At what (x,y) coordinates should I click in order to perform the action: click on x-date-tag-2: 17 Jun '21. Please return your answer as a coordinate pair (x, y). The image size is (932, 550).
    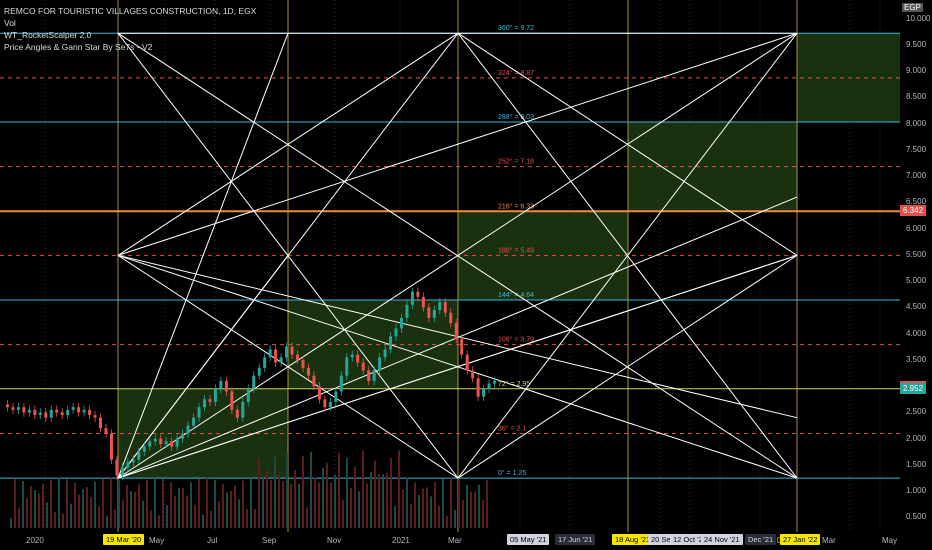
    Looking at the image, I should click on (575, 539).